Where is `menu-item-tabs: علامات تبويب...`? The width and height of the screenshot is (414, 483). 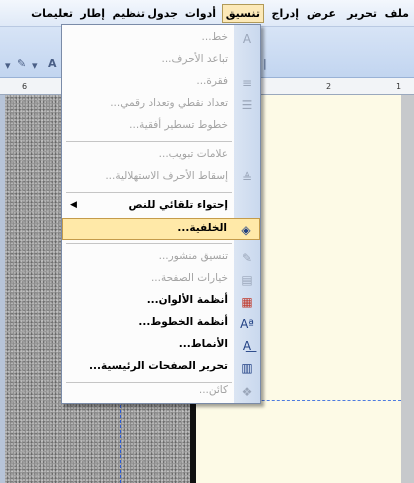
menu-item-tabs: علامات تبويب... is located at coordinates (161, 156).